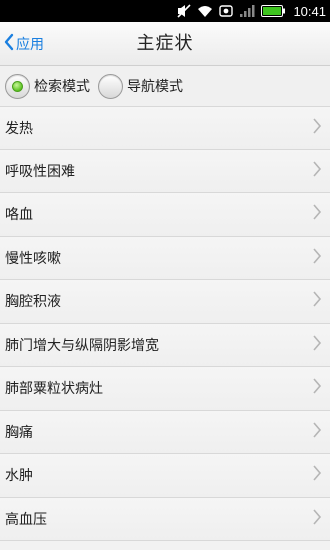  I want to click on list-item: 肺部粟粒状病灶, so click(165, 389).